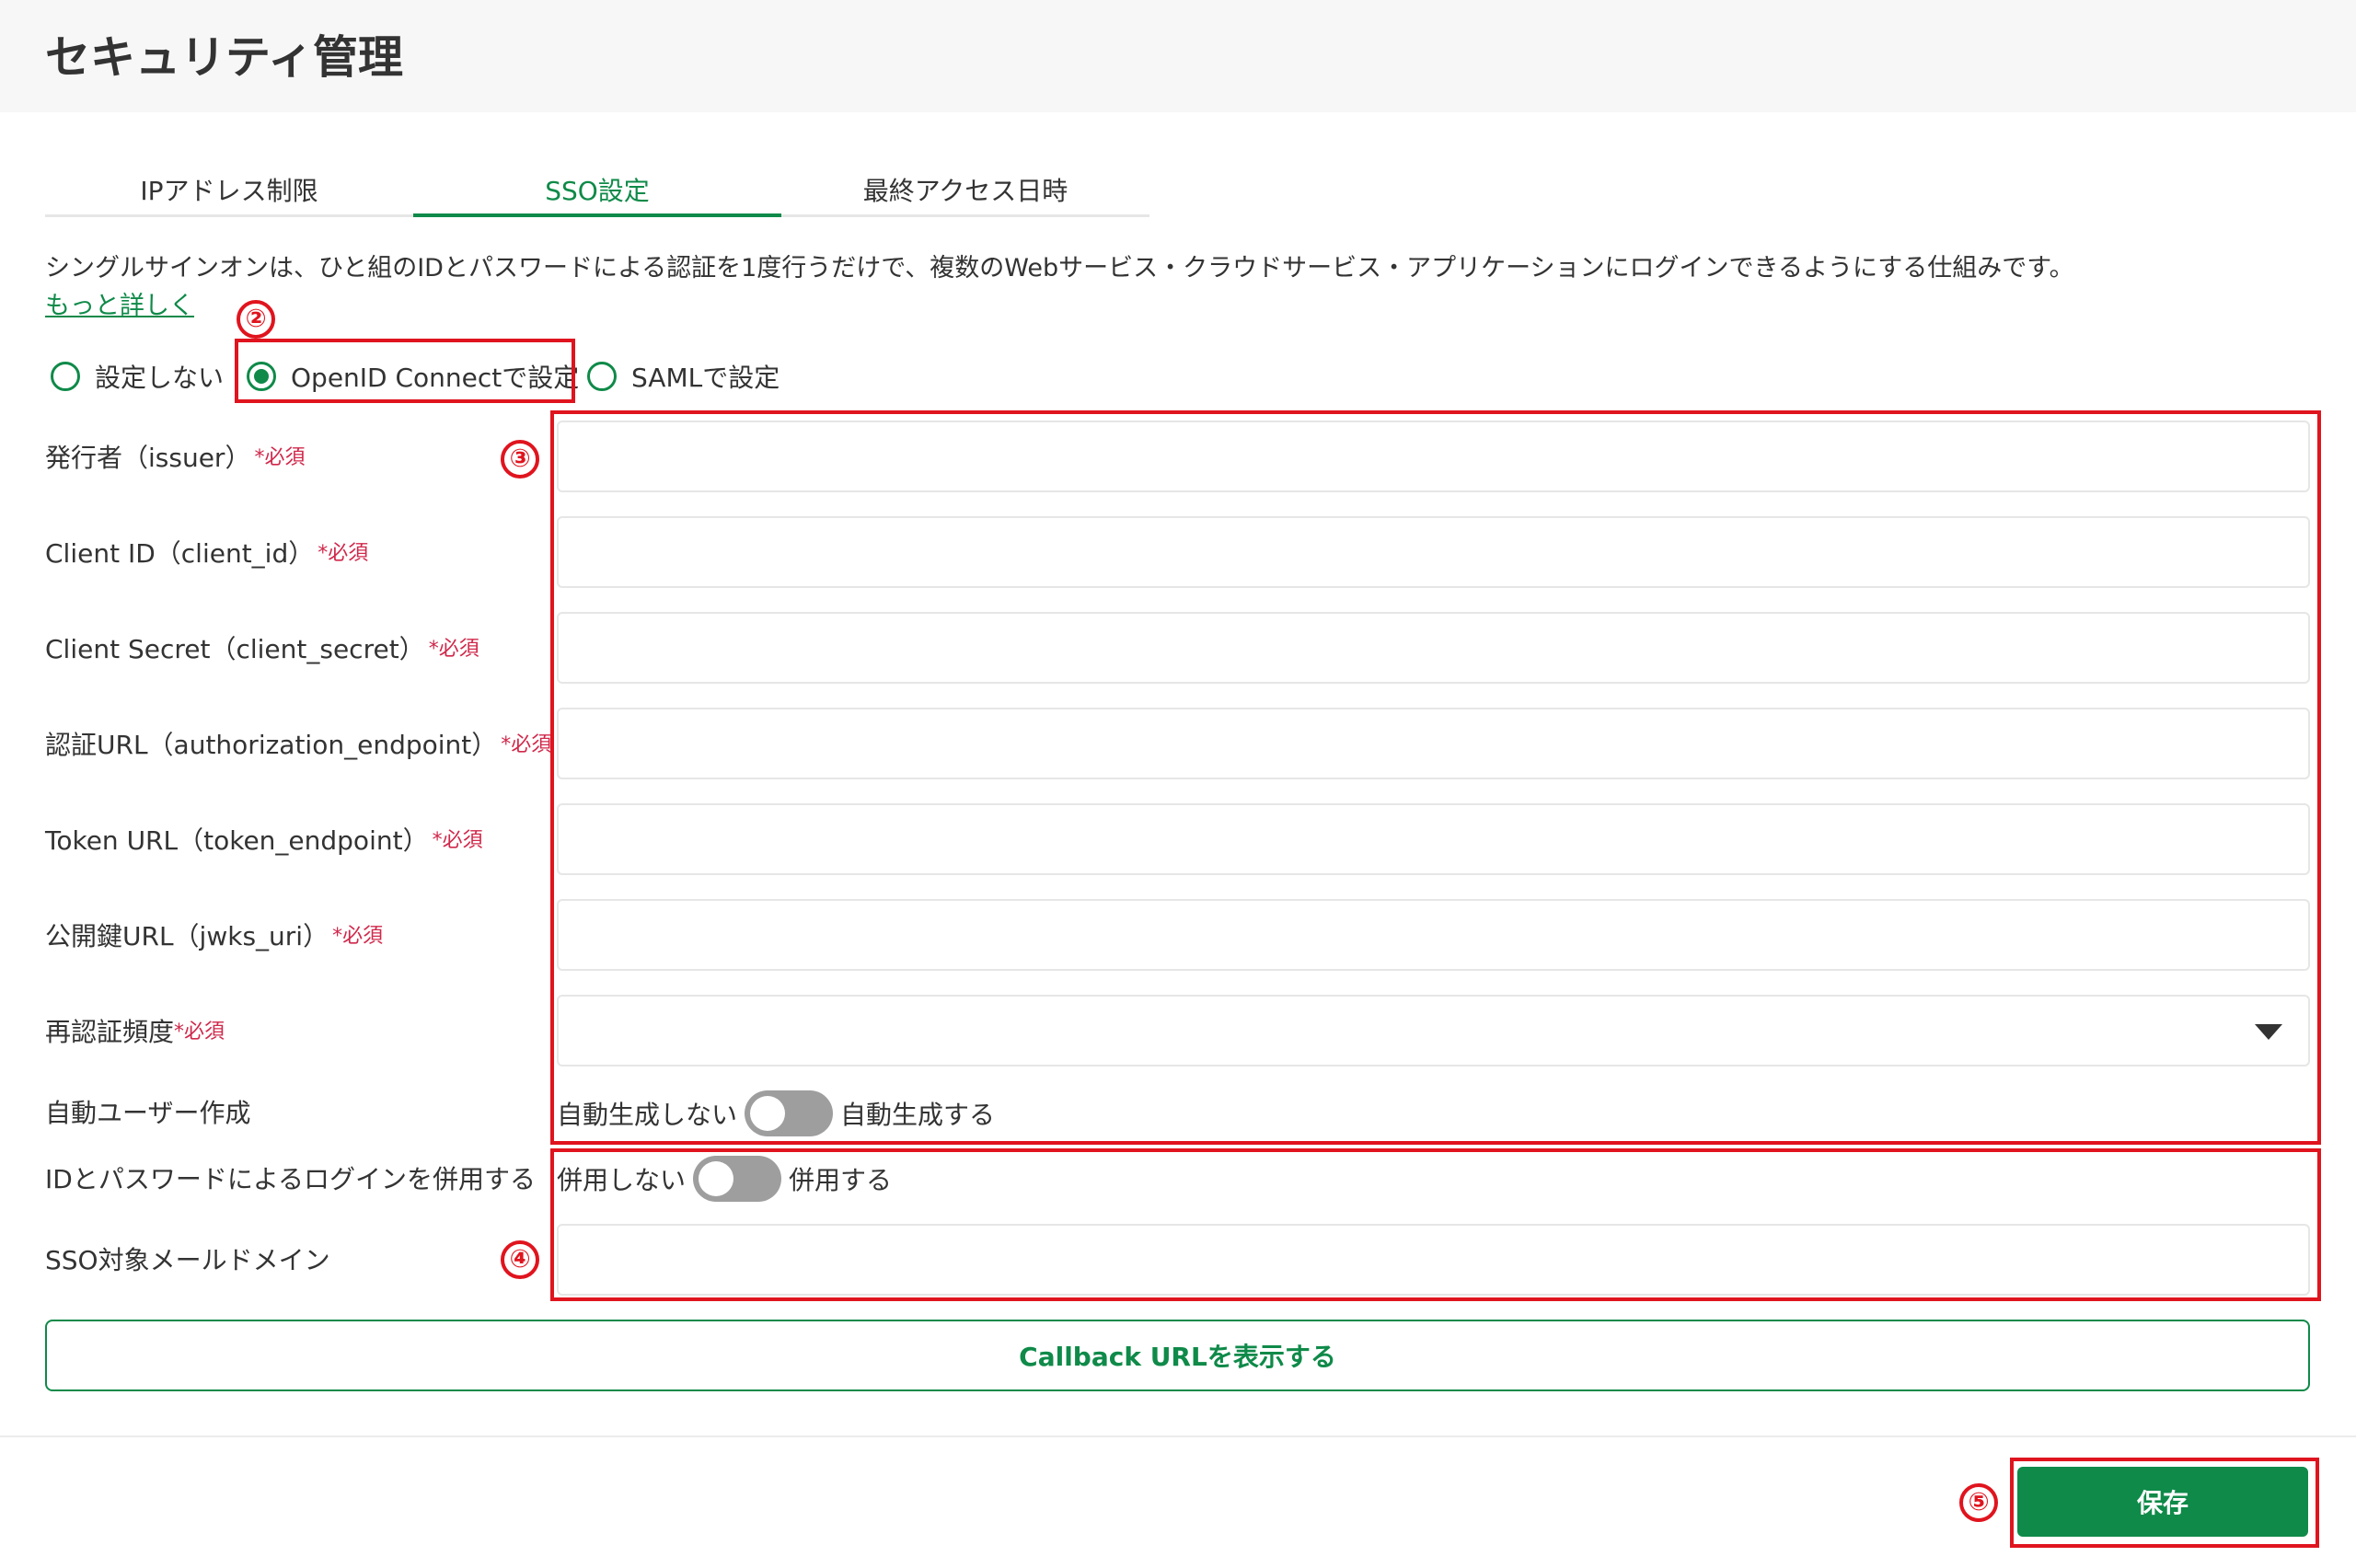 This screenshot has height=1568, width=2356. What do you see at coordinates (290, 1179) in the screenshot?
I see `combined-login-label: IDとパスワードによるログインを併用する` at bounding box center [290, 1179].